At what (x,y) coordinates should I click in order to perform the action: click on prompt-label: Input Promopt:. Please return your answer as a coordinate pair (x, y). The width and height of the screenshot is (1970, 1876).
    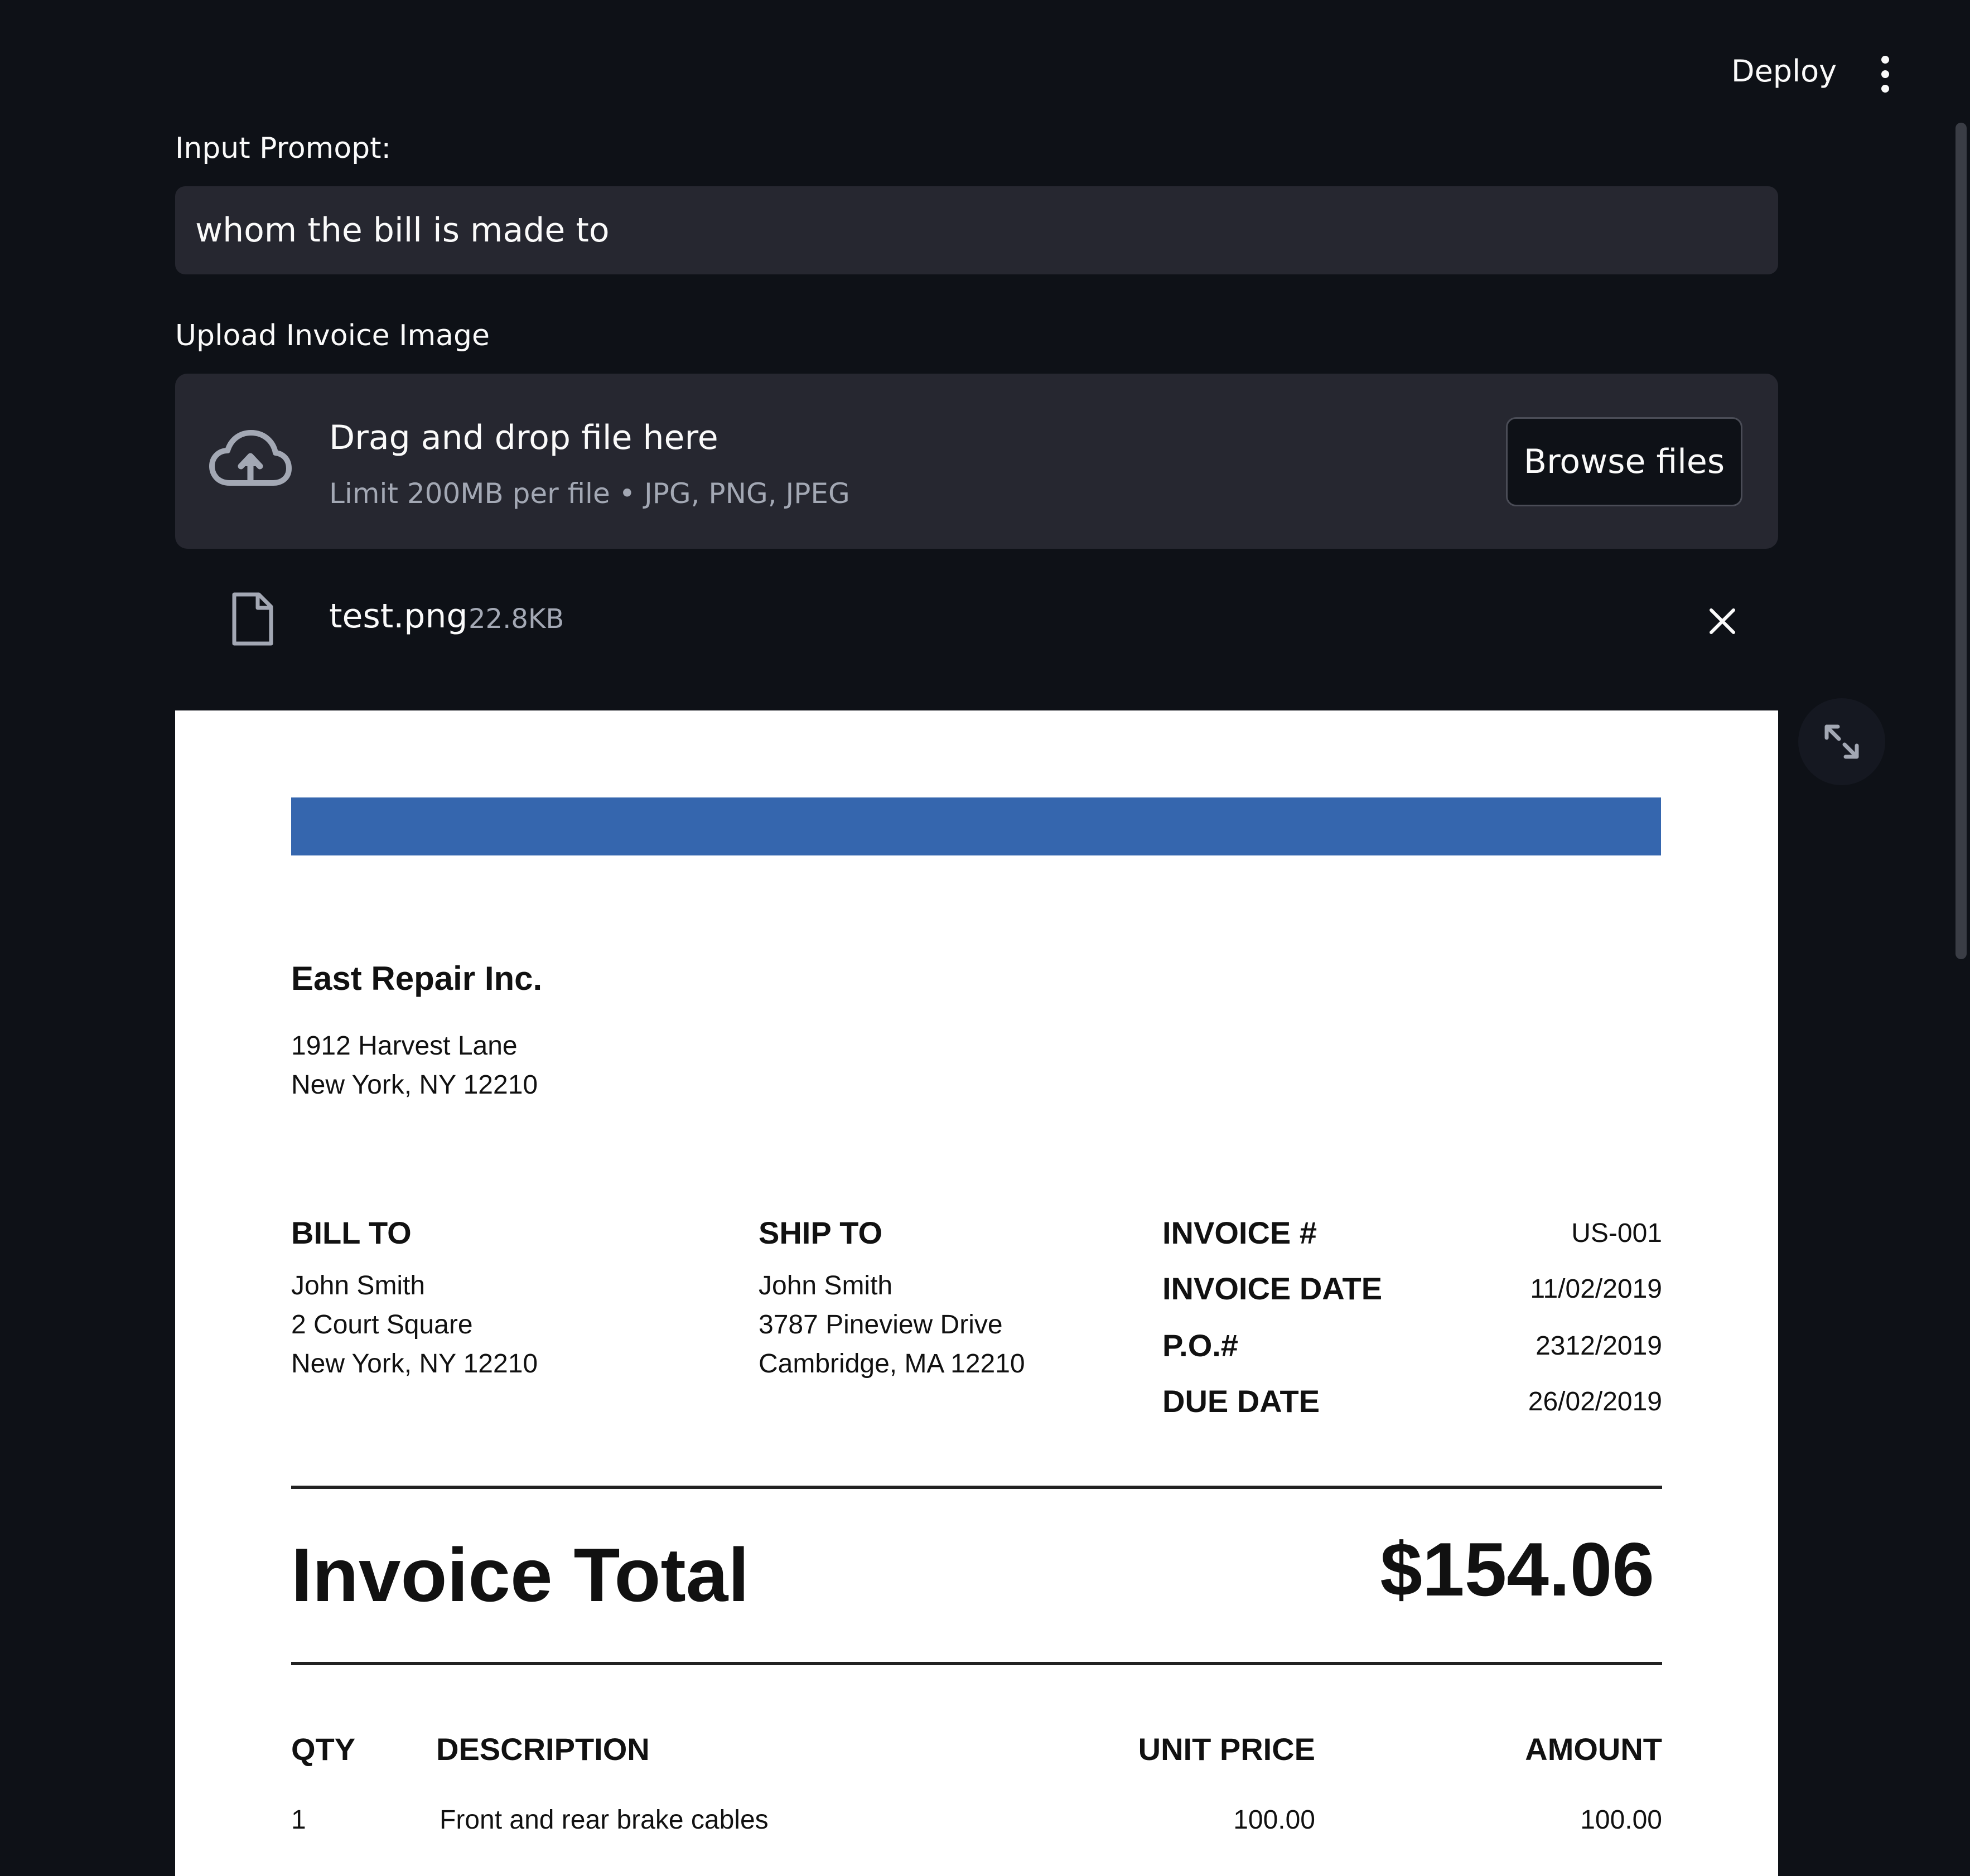
    Looking at the image, I should click on (283, 148).